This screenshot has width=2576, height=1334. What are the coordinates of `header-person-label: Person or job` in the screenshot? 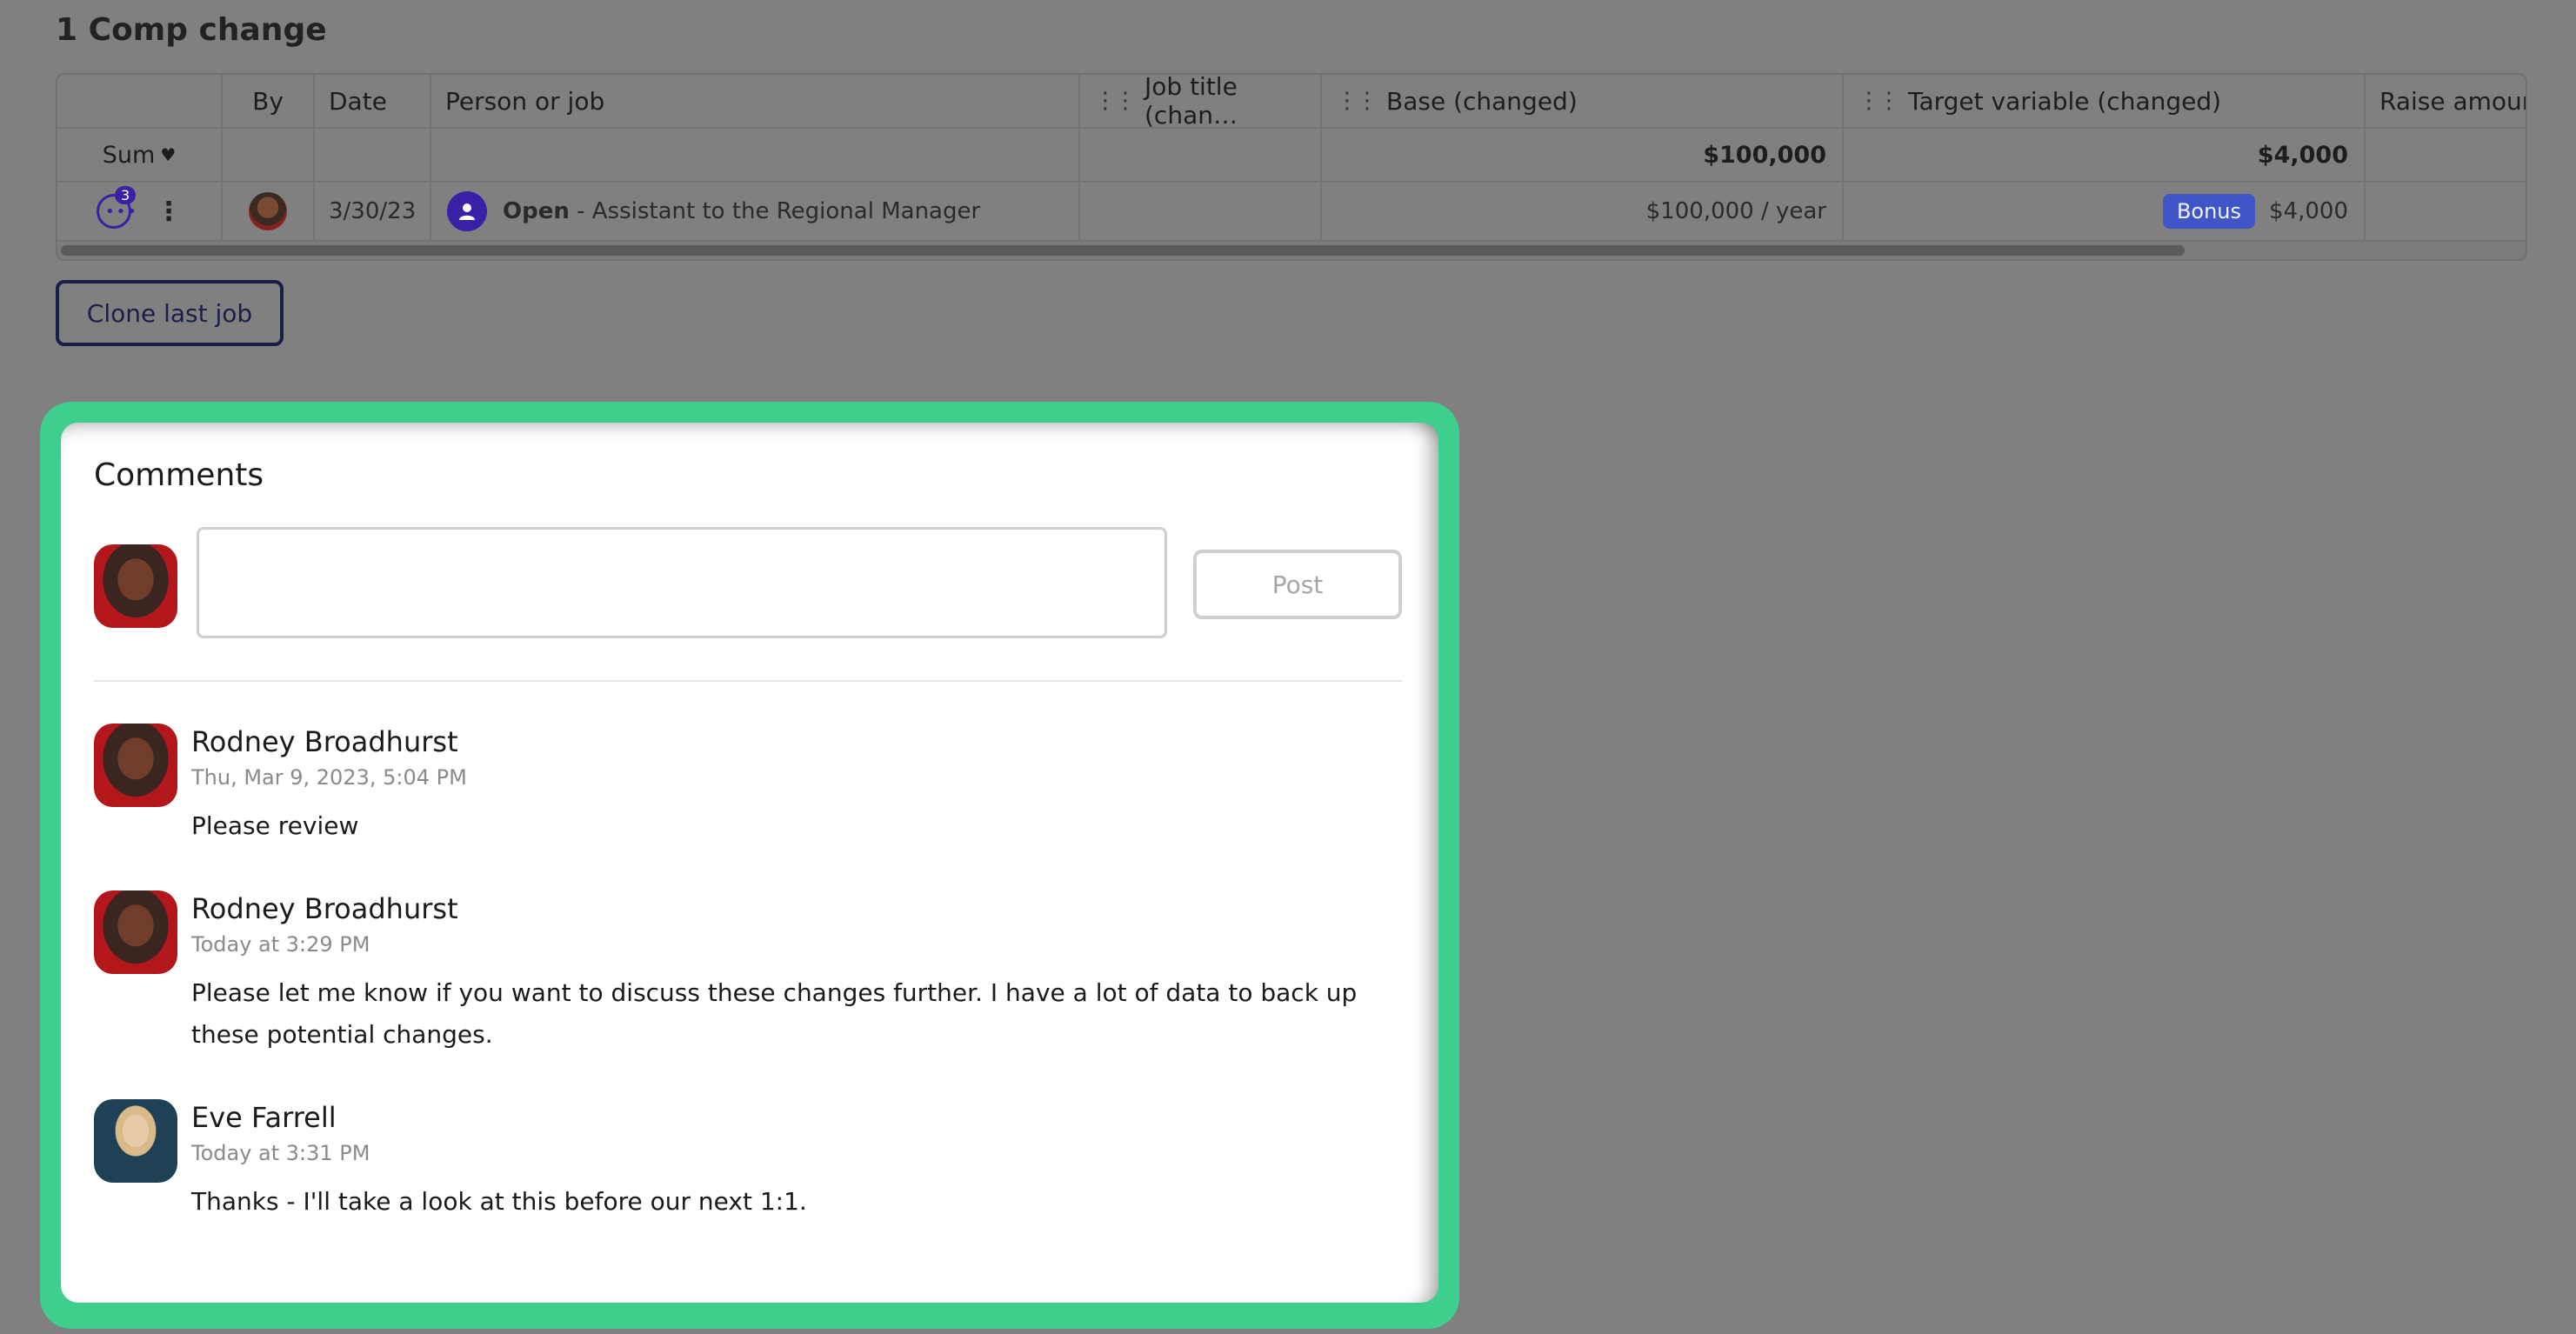 It's located at (525, 101).